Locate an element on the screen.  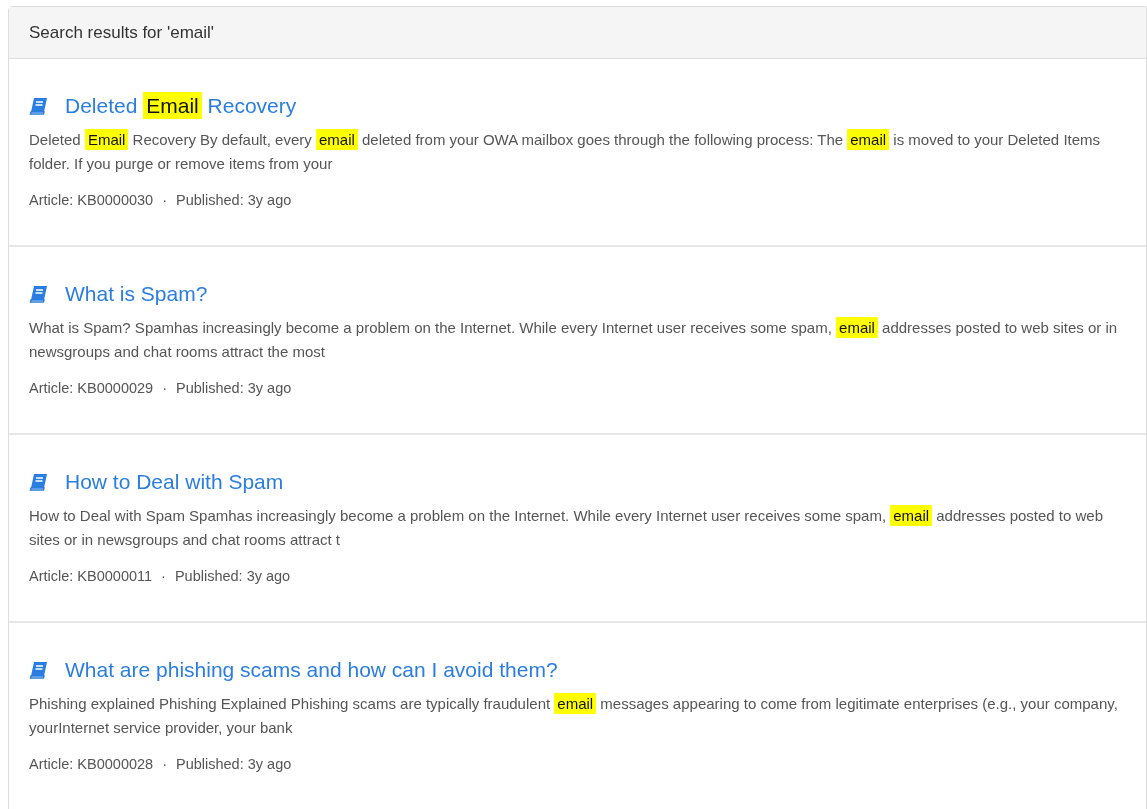
article-title-link: How to Deal with Spam is located at coordinates (174, 482).